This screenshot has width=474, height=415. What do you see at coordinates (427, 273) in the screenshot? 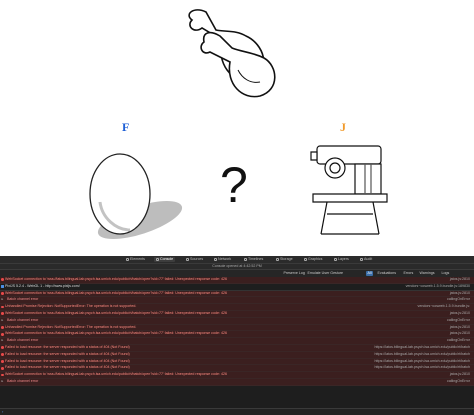
I see `filter-warnings: Warnings` at bounding box center [427, 273].